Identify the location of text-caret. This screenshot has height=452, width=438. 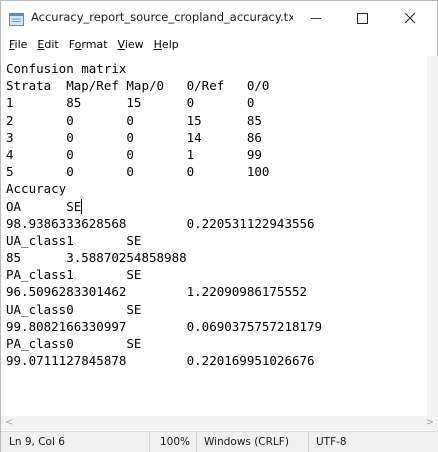
(82, 206).